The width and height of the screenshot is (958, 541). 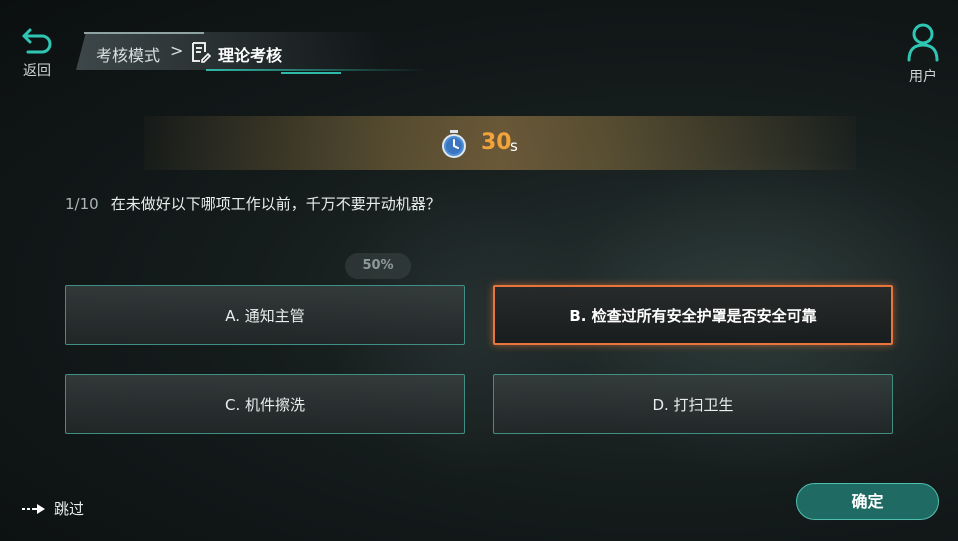 I want to click on option-a: A. 通知主管, so click(x=265, y=315).